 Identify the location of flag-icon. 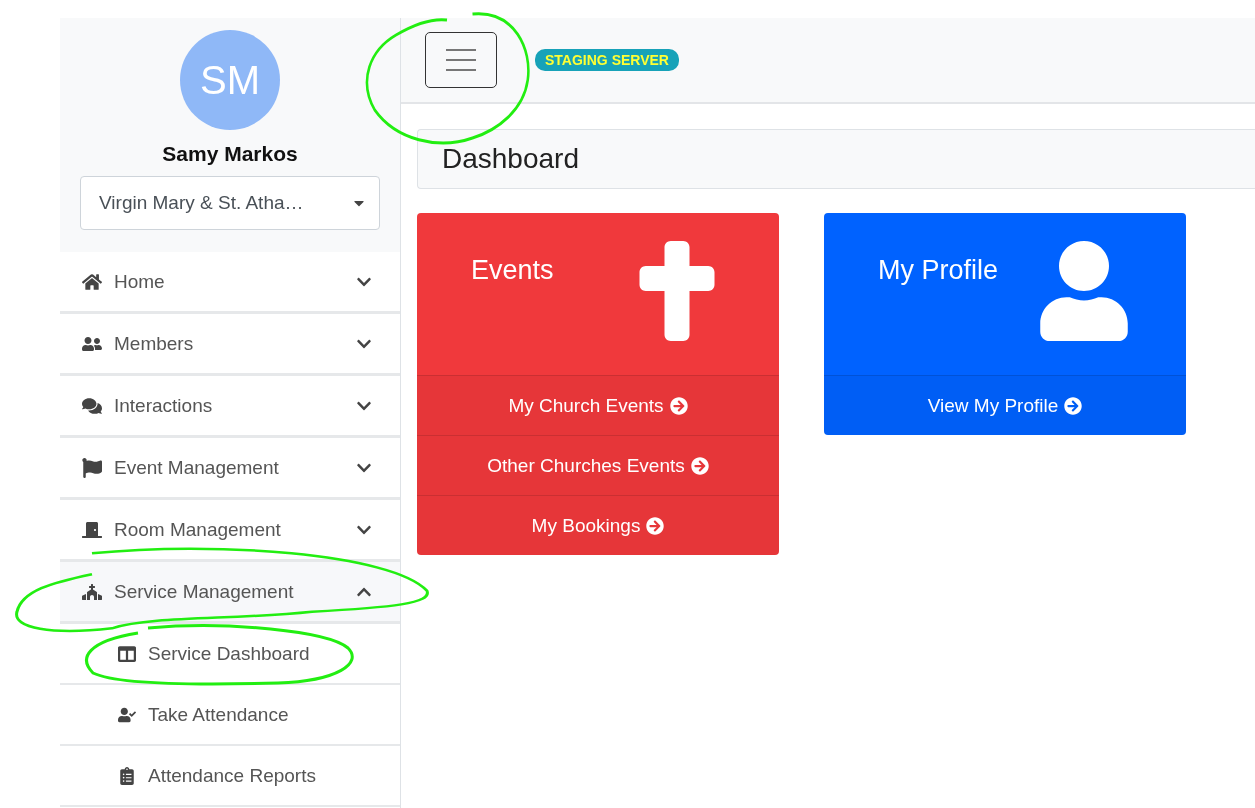
(92, 467).